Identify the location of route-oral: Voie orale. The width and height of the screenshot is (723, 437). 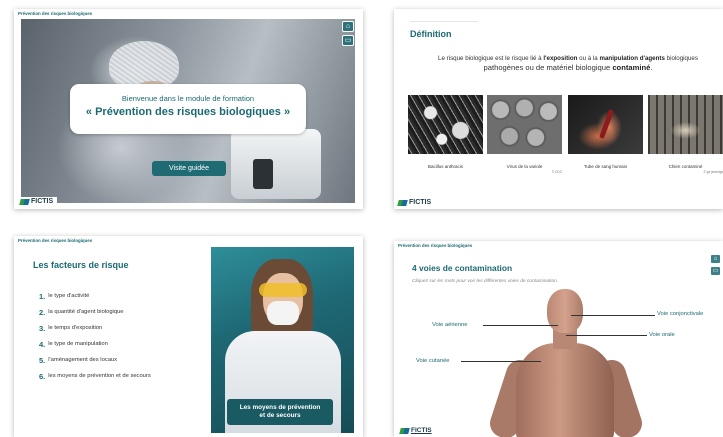
(662, 335).